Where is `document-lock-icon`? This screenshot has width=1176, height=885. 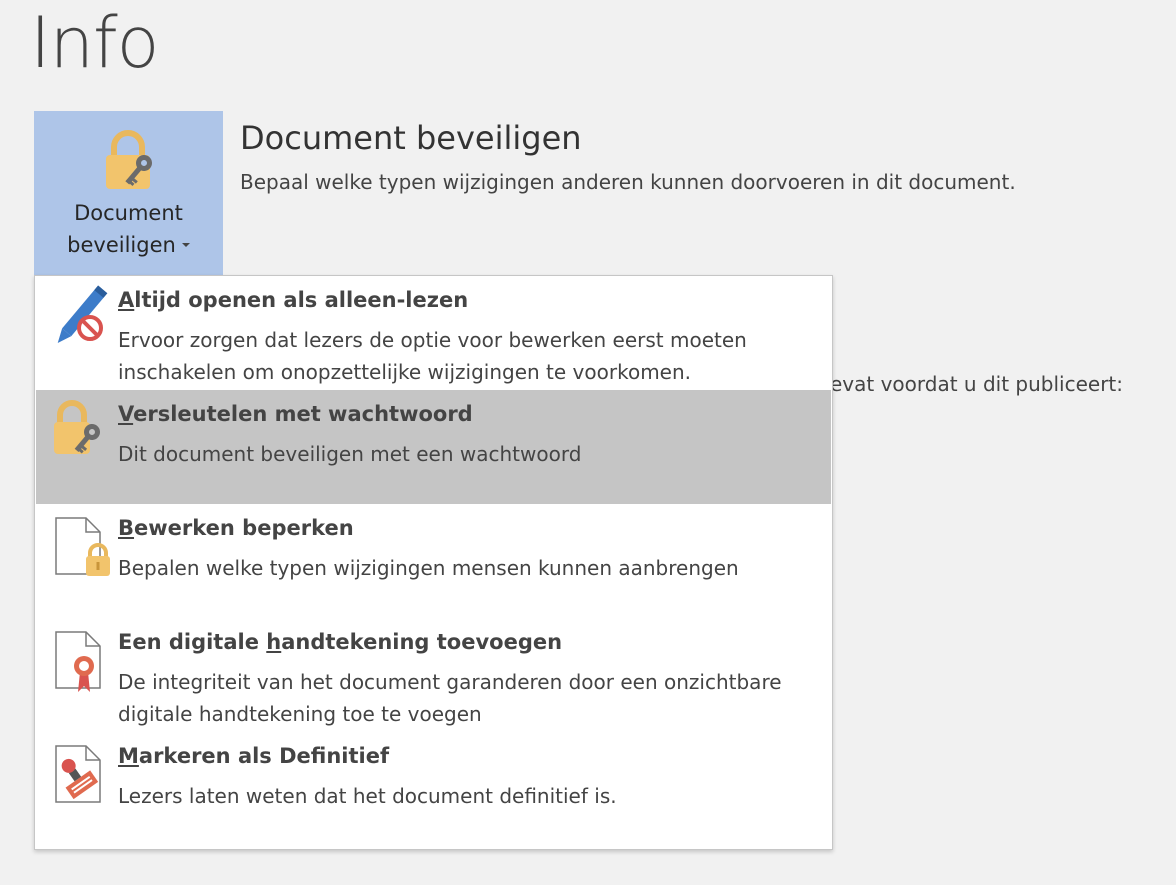
document-lock-icon is located at coordinates (82, 546).